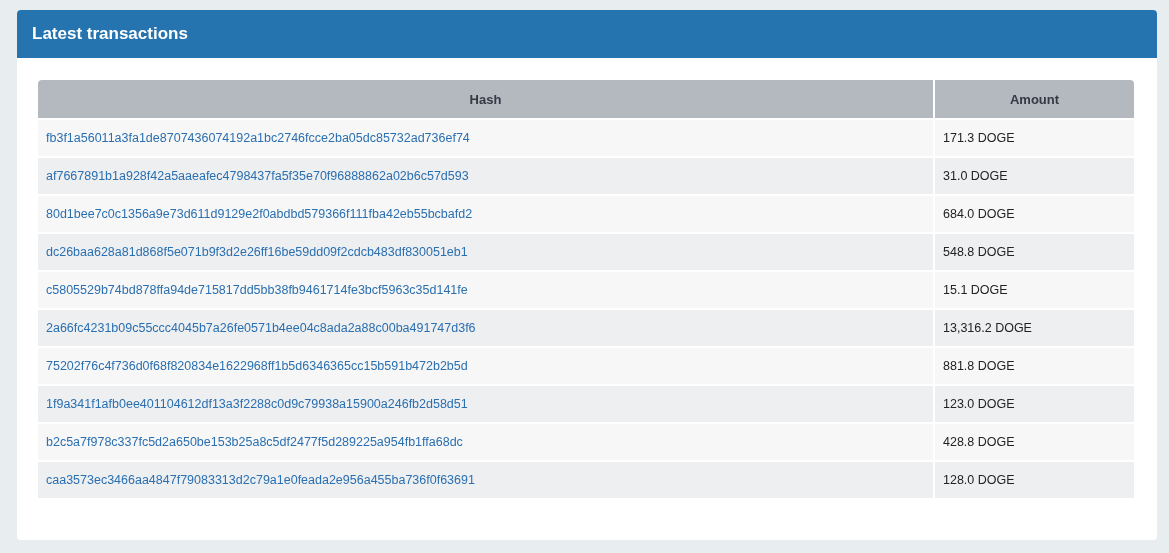 This screenshot has width=1169, height=553. Describe the element at coordinates (259, 214) in the screenshot. I see `hash-link: 80d1bee7c0c1356a9e73d611d9129e2f0abdbd579366f111fba42eb55bcbafd2` at that location.